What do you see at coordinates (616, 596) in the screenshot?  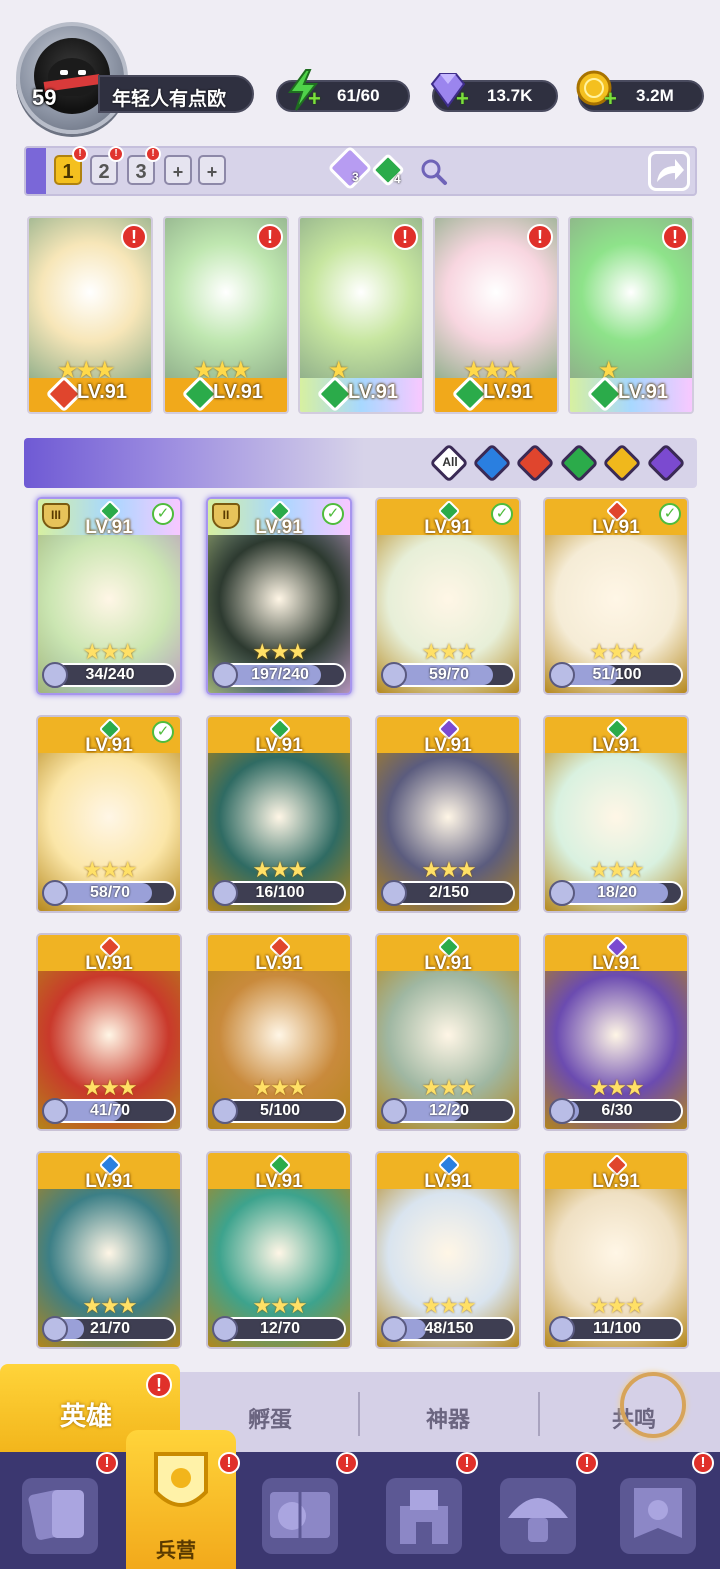 I see `hero-card: LV.91 ★★★ 51/100 ✓` at bounding box center [616, 596].